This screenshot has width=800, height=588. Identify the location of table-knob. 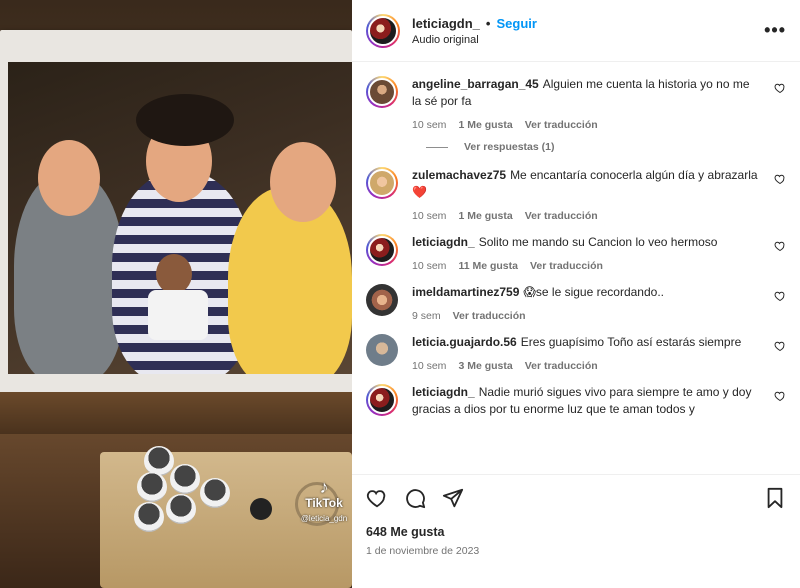
(261, 509).